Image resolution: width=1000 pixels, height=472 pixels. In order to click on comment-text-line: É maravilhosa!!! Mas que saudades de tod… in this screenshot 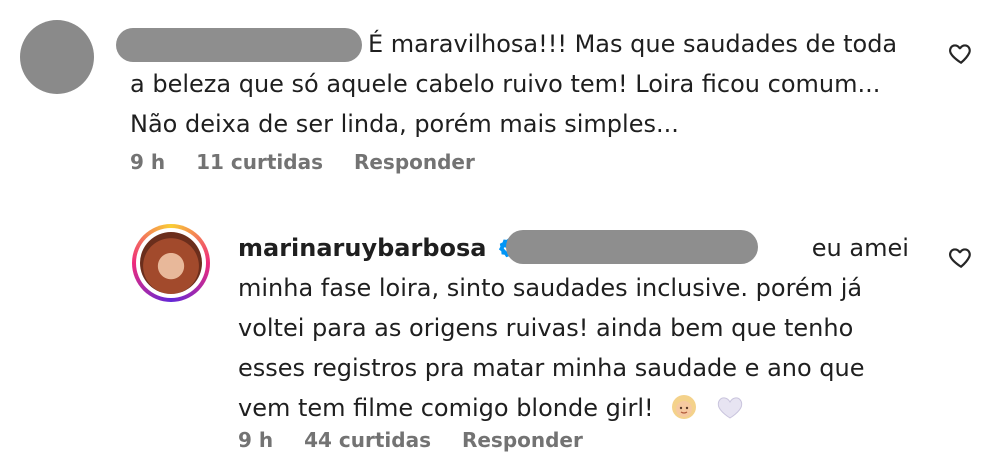, I will do `click(633, 44)`.